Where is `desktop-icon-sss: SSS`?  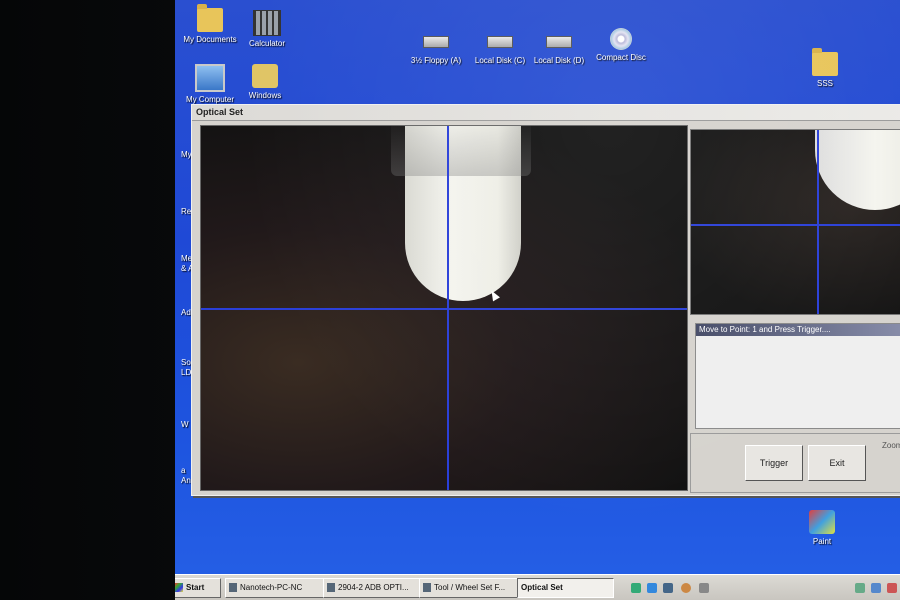 desktop-icon-sss: SSS is located at coordinates (825, 68).